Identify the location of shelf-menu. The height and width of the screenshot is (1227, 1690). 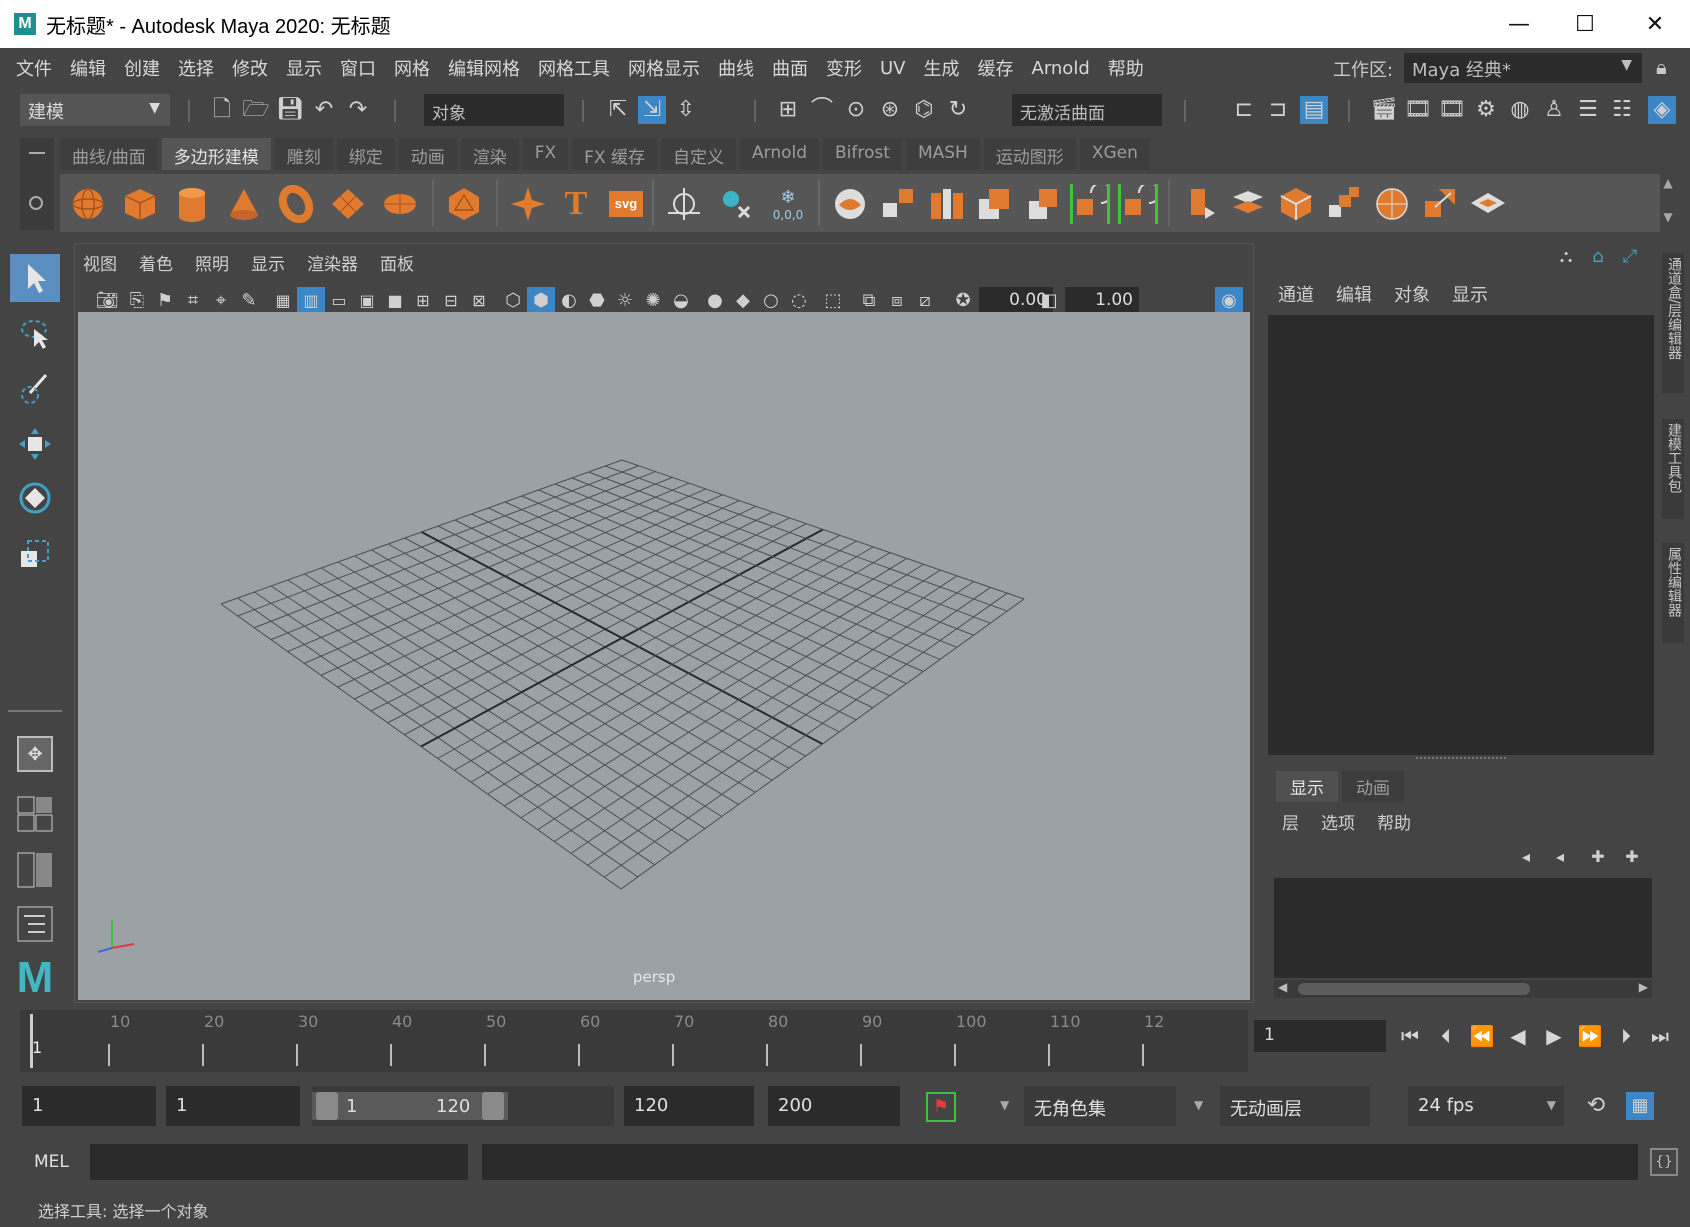
(37, 184).